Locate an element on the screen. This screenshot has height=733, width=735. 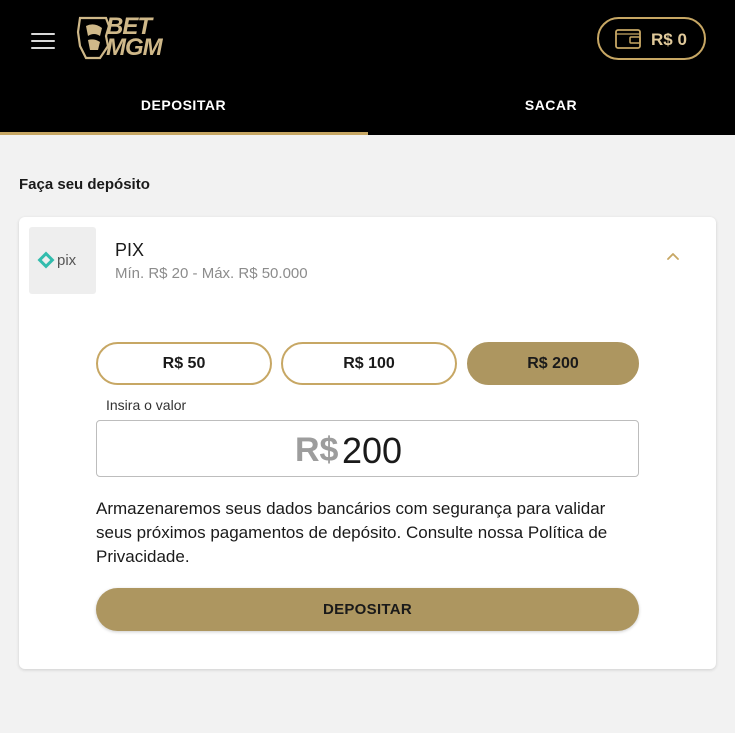
amount-input is located at coordinates (442, 451).